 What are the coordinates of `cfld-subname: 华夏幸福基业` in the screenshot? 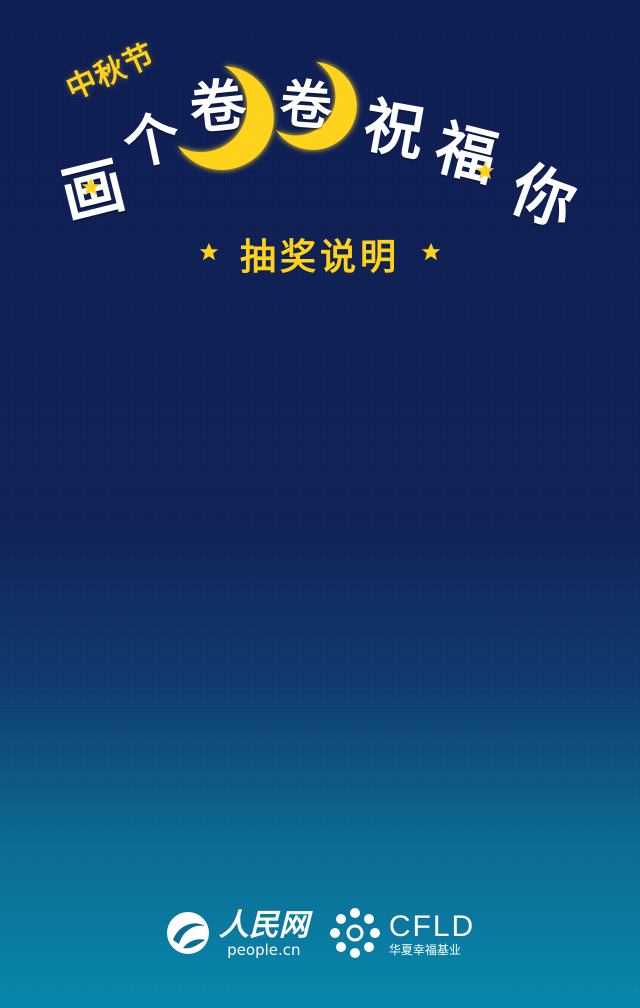 It's located at (424, 949).